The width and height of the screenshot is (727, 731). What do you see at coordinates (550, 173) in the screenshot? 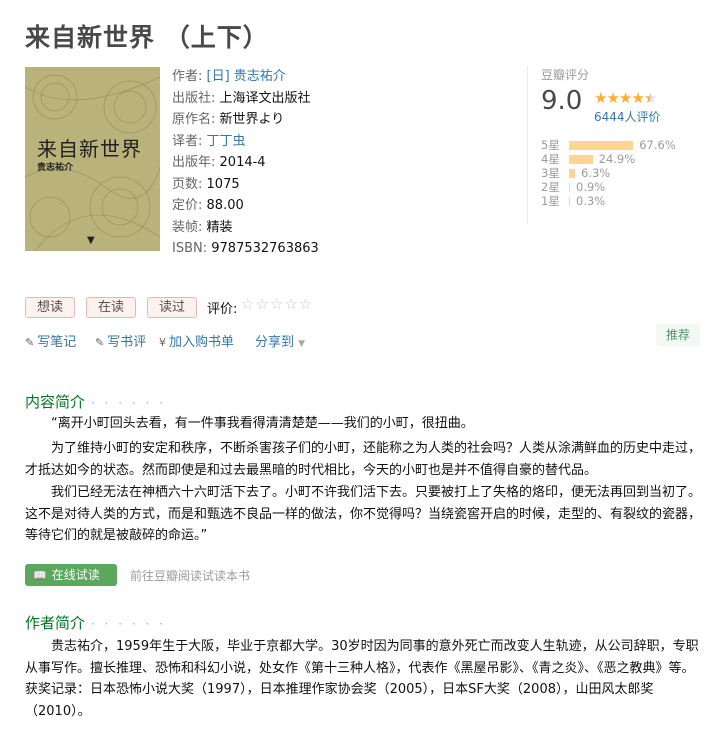
I see `rating-bar-label: 3星` at bounding box center [550, 173].